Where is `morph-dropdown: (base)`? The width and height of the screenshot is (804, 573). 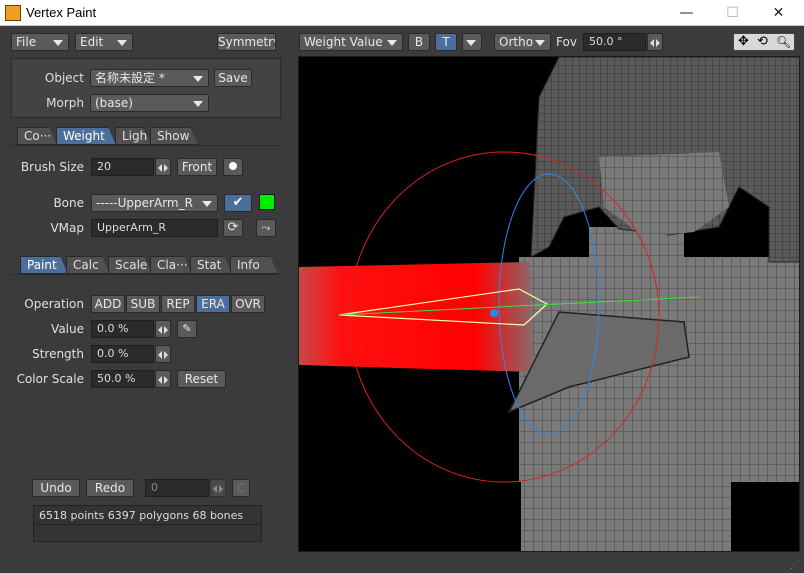 morph-dropdown: (base) is located at coordinates (149, 103).